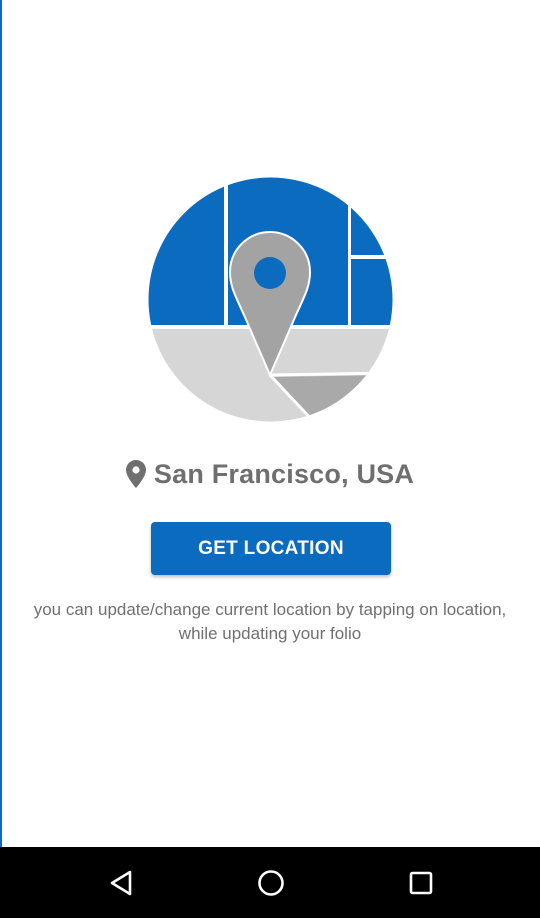 The width and height of the screenshot is (540, 918). I want to click on home-button, so click(271, 882).